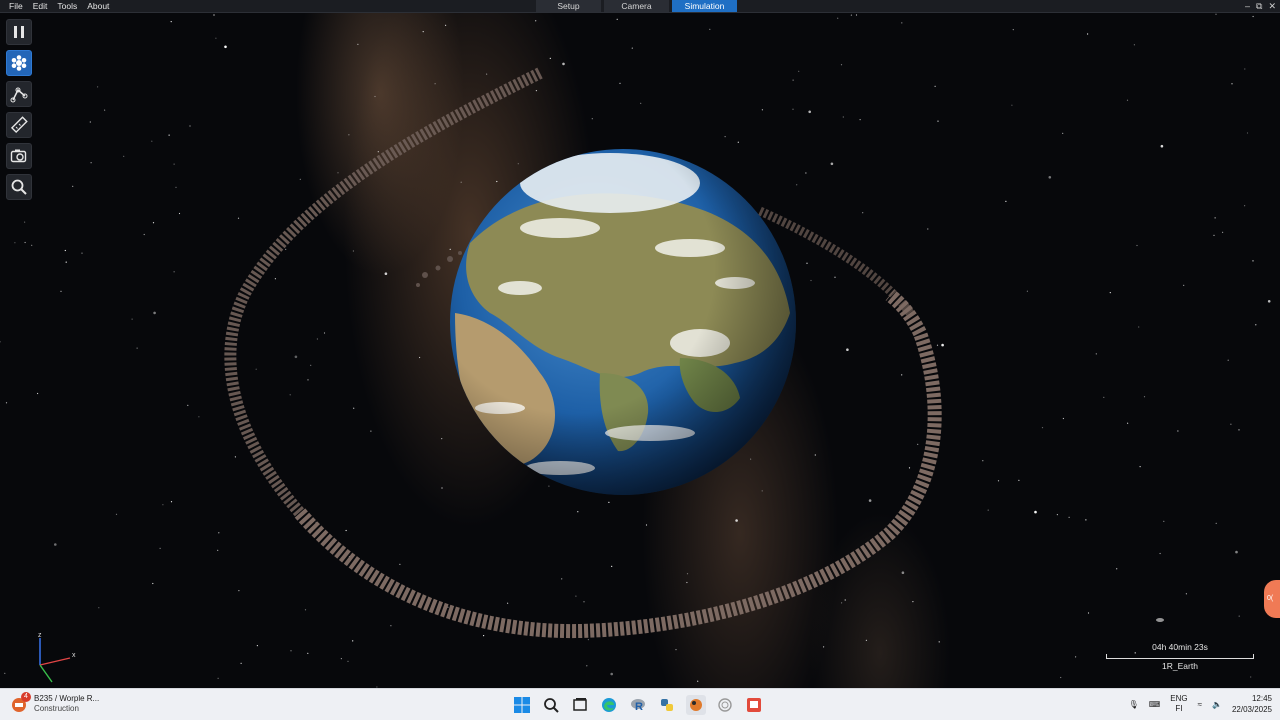 The height and width of the screenshot is (720, 1280). I want to click on task-view-button, so click(580, 705).